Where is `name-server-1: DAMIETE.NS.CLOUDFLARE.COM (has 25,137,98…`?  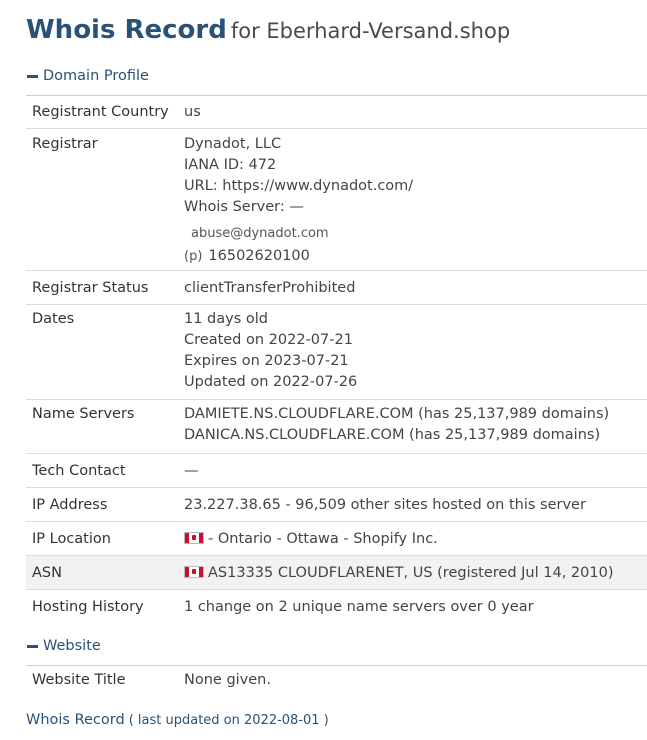 name-server-1: DAMIETE.NS.CLOUDFLARE.COM (has 25,137,98… is located at coordinates (415, 414).